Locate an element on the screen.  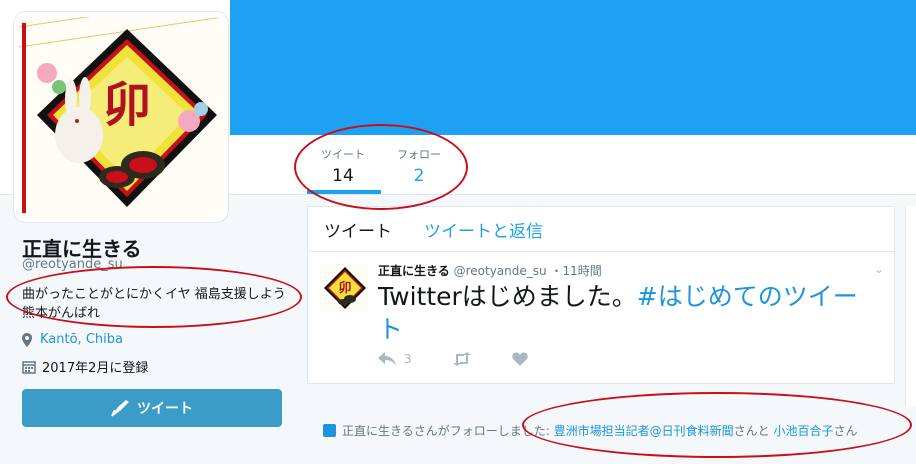
follow-notice-middle: さんと is located at coordinates (753, 431).